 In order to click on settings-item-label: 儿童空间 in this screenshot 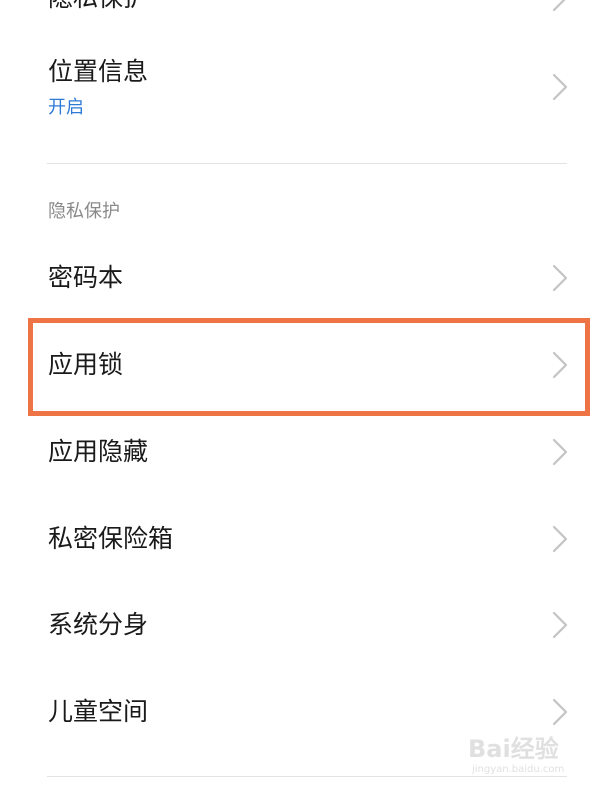, I will do `click(98, 711)`.